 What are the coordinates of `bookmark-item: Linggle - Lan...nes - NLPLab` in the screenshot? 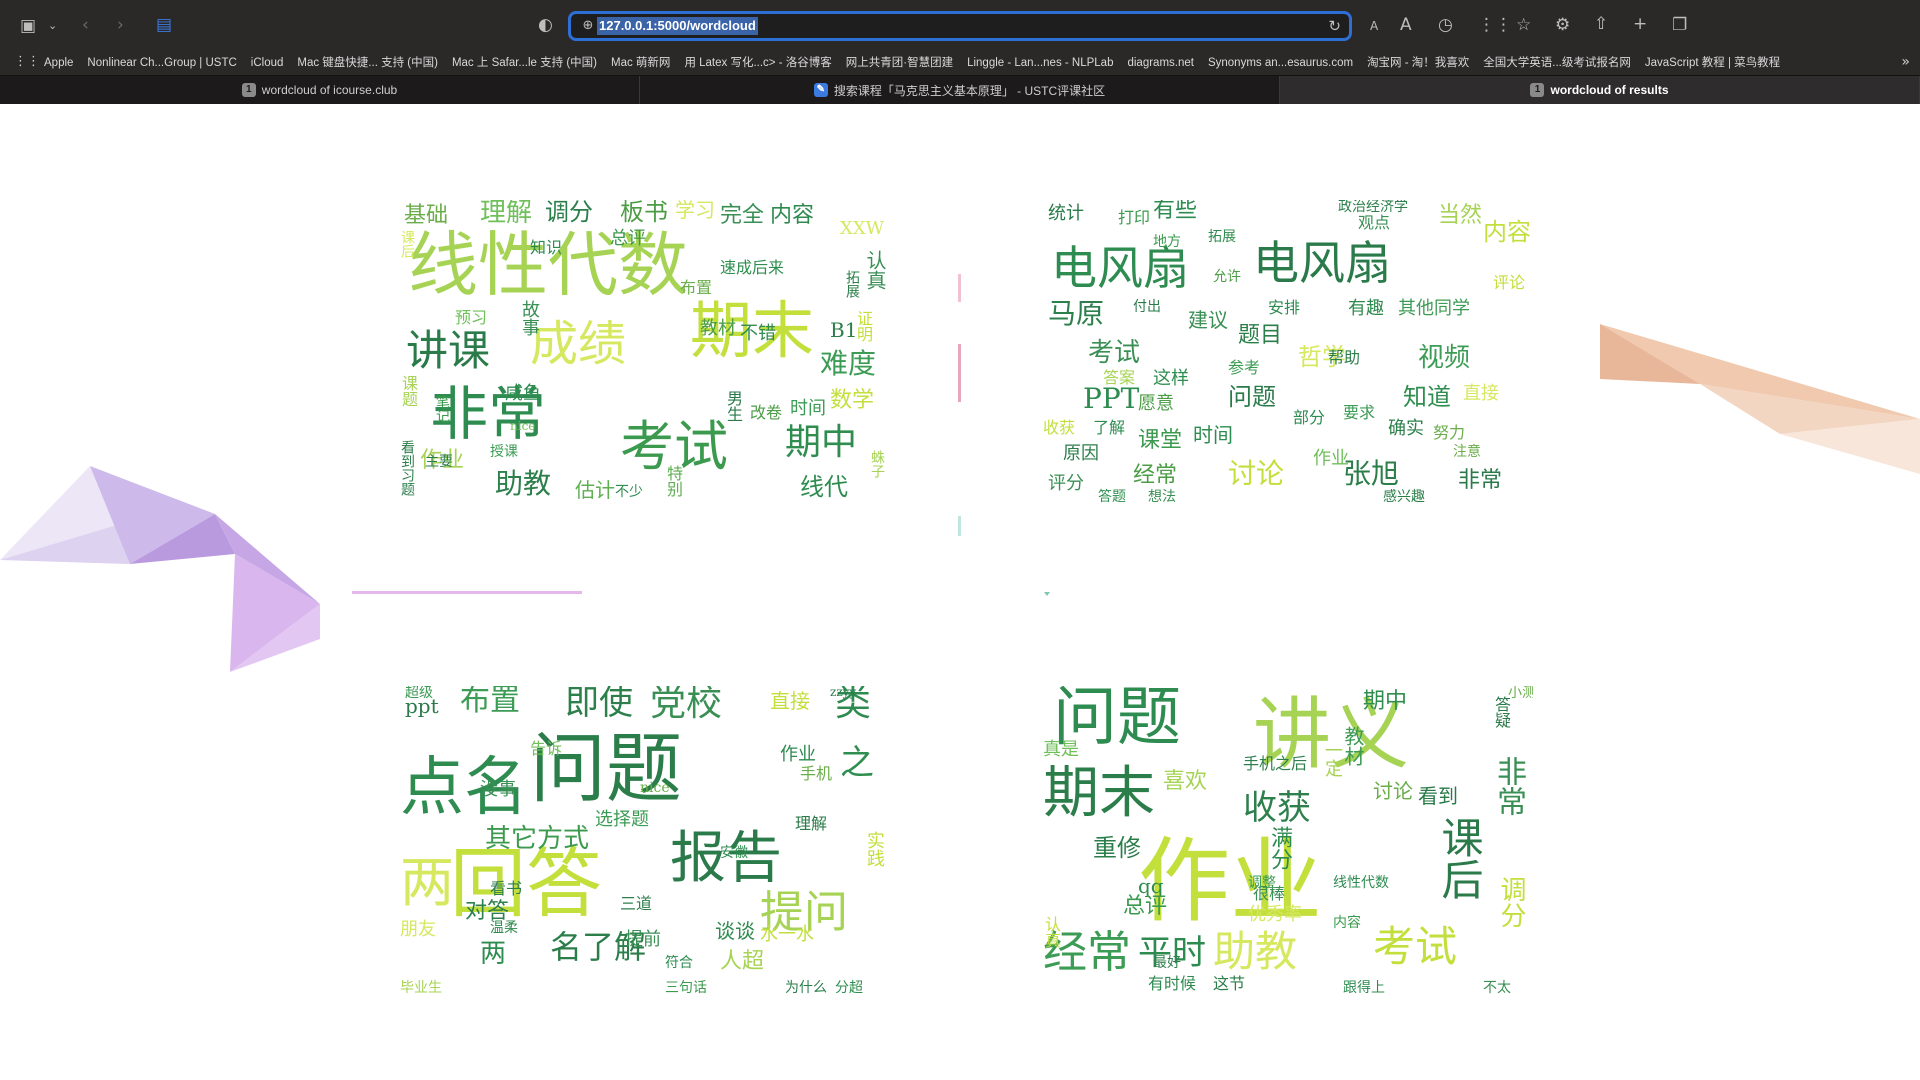 It's located at (1040, 63).